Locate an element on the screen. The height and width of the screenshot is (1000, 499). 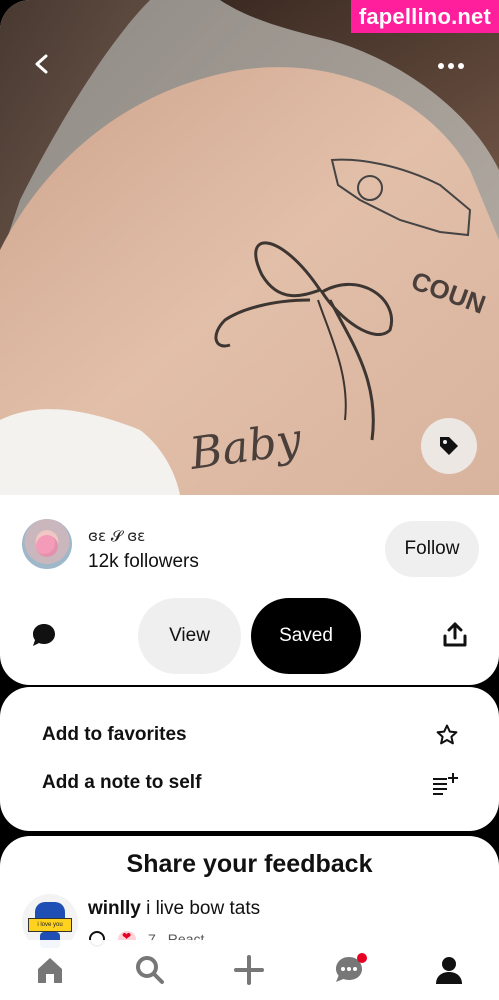
nav-profile is located at coordinates (449, 970).